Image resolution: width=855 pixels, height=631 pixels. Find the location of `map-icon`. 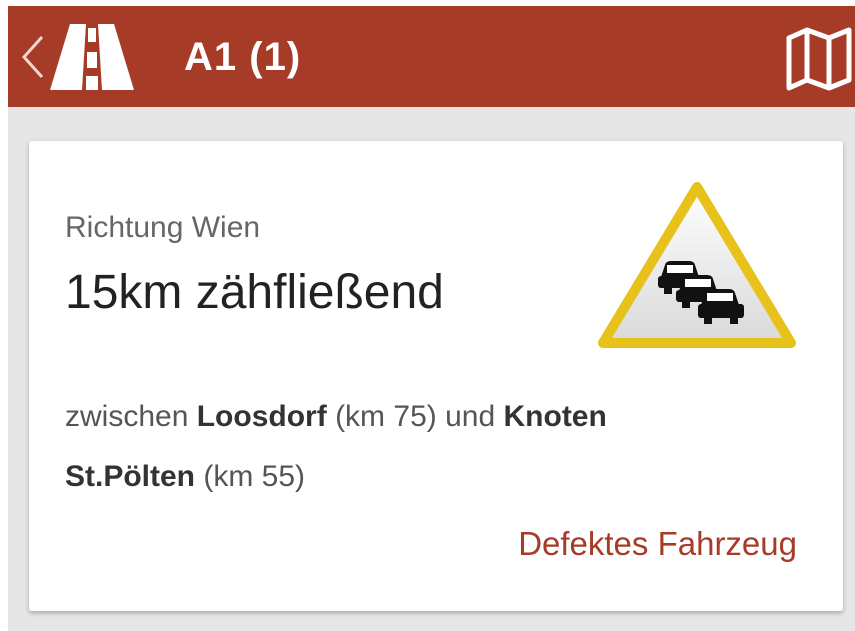

map-icon is located at coordinates (819, 58).